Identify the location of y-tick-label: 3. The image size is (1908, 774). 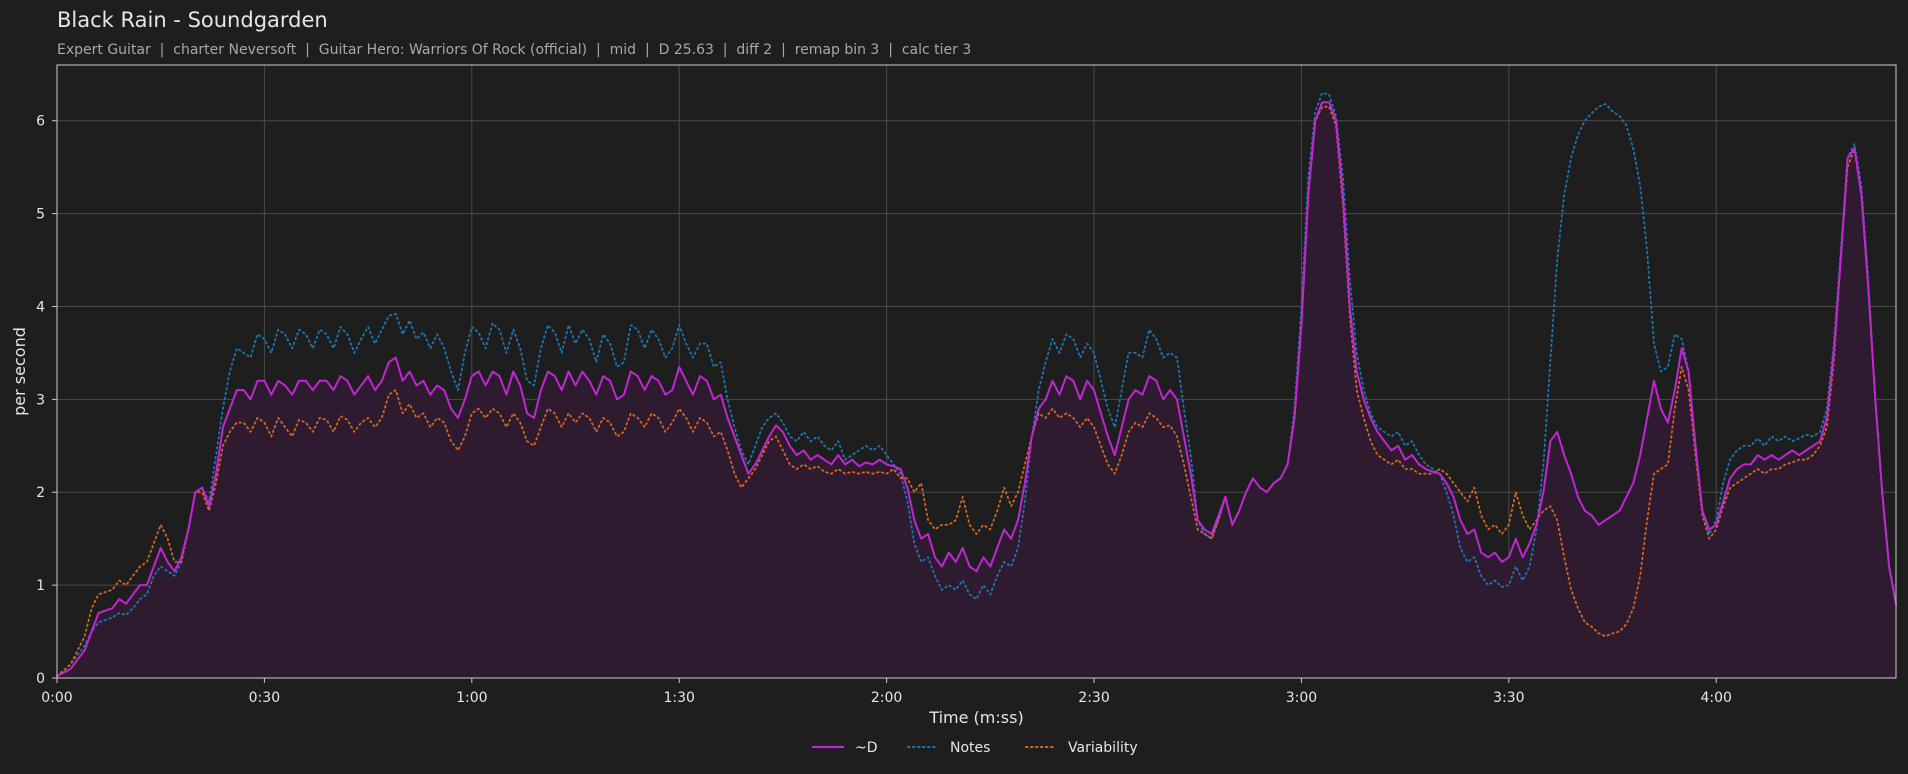
(40, 400).